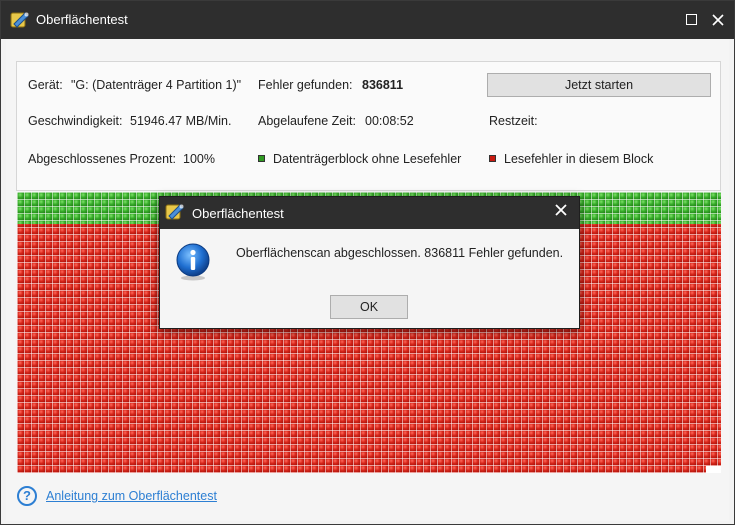  I want to click on window-titlebar: Oberflächentest, so click(367, 20).